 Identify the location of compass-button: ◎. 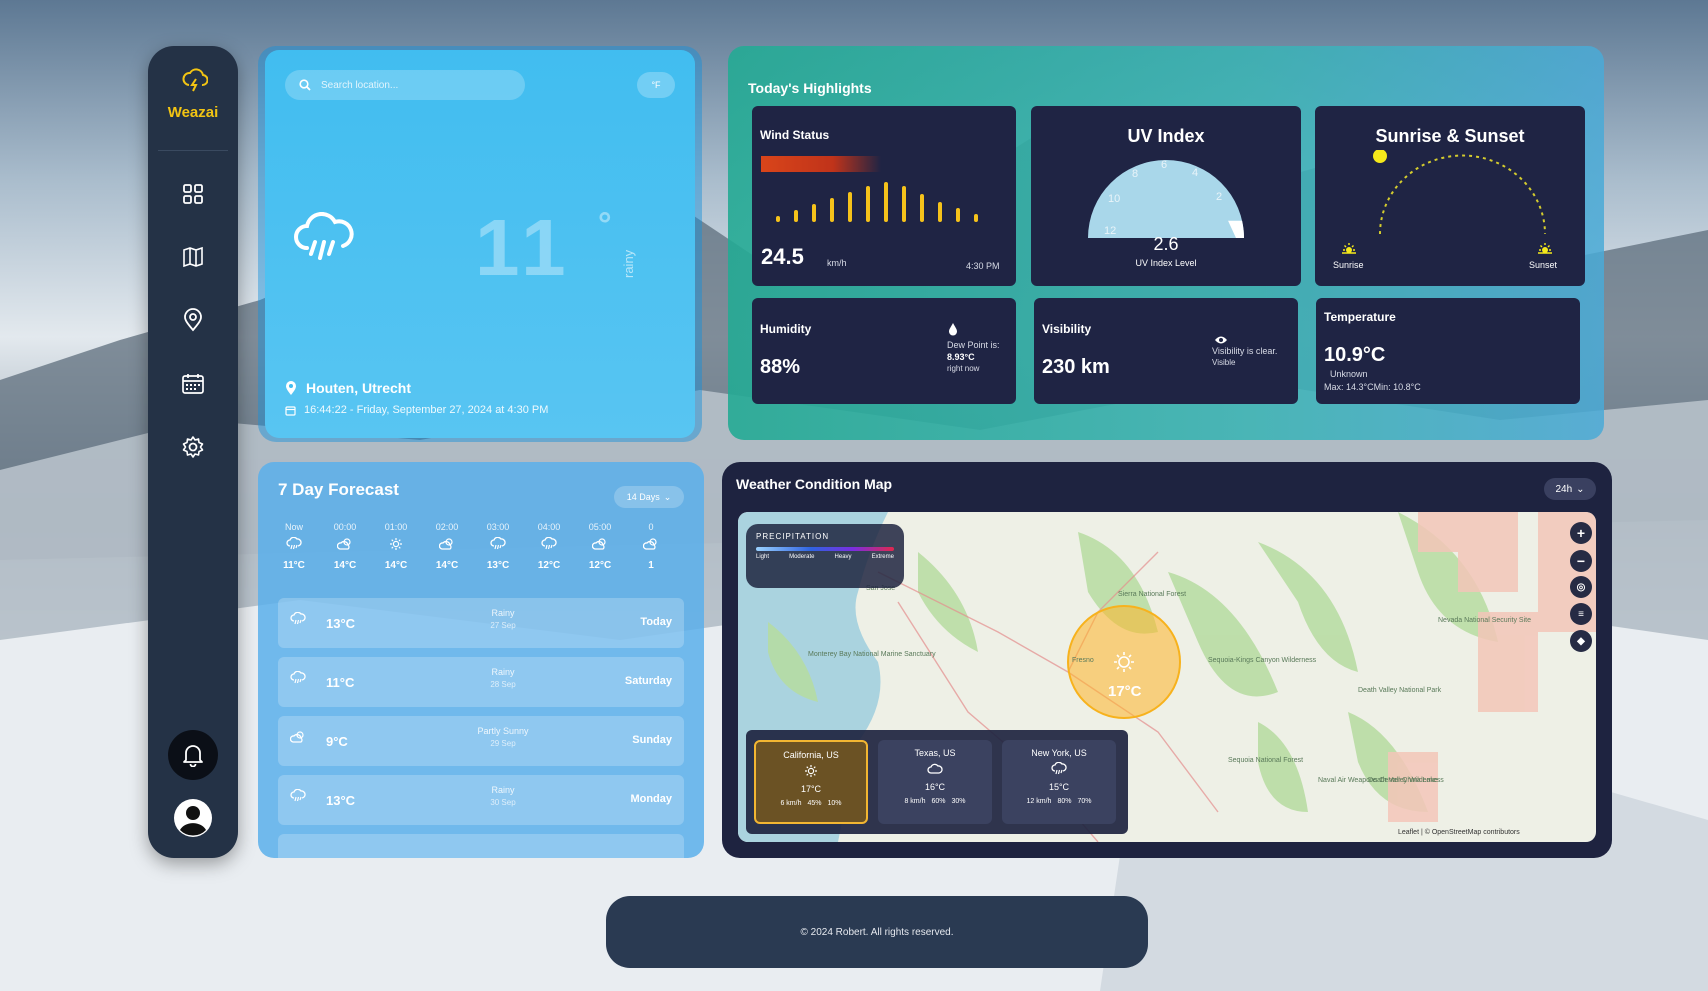
(1581, 587).